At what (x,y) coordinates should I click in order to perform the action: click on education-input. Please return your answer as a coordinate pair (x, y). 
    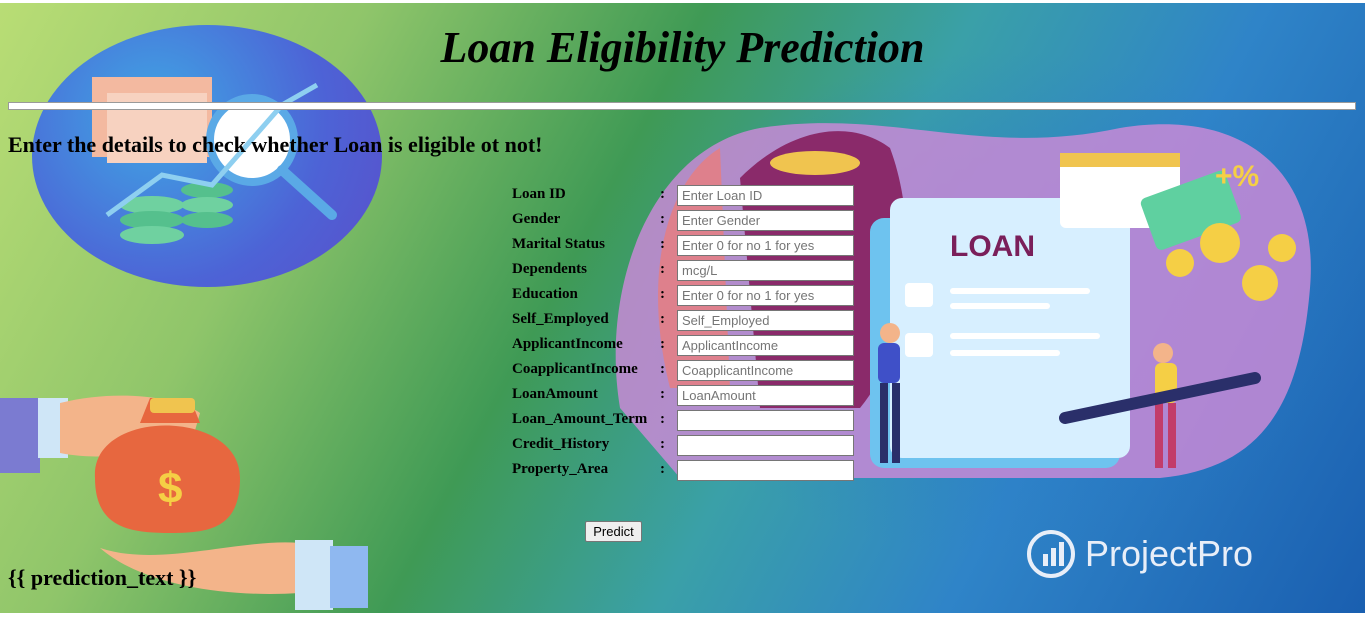
    Looking at the image, I should click on (765, 295).